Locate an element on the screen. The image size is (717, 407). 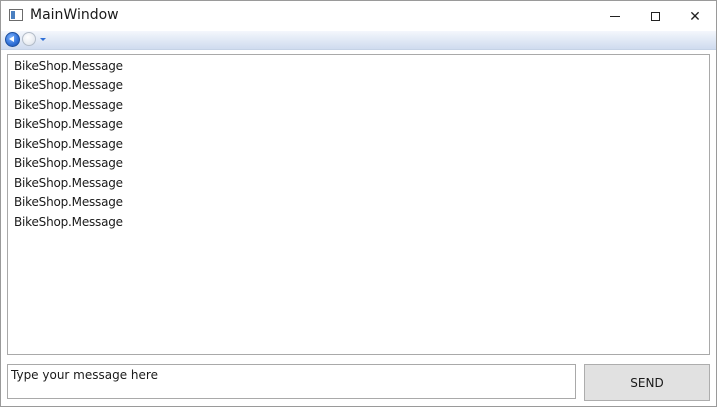
maximize-icon is located at coordinates (655, 16).